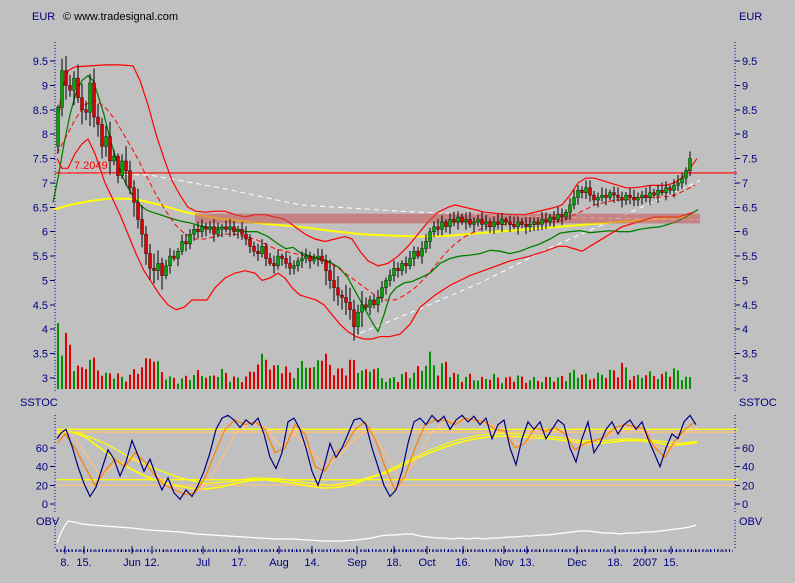 Image resolution: width=795 pixels, height=583 pixels. Describe the element at coordinates (397, 457) in the screenshot. I see `stoch-panel` at that location.